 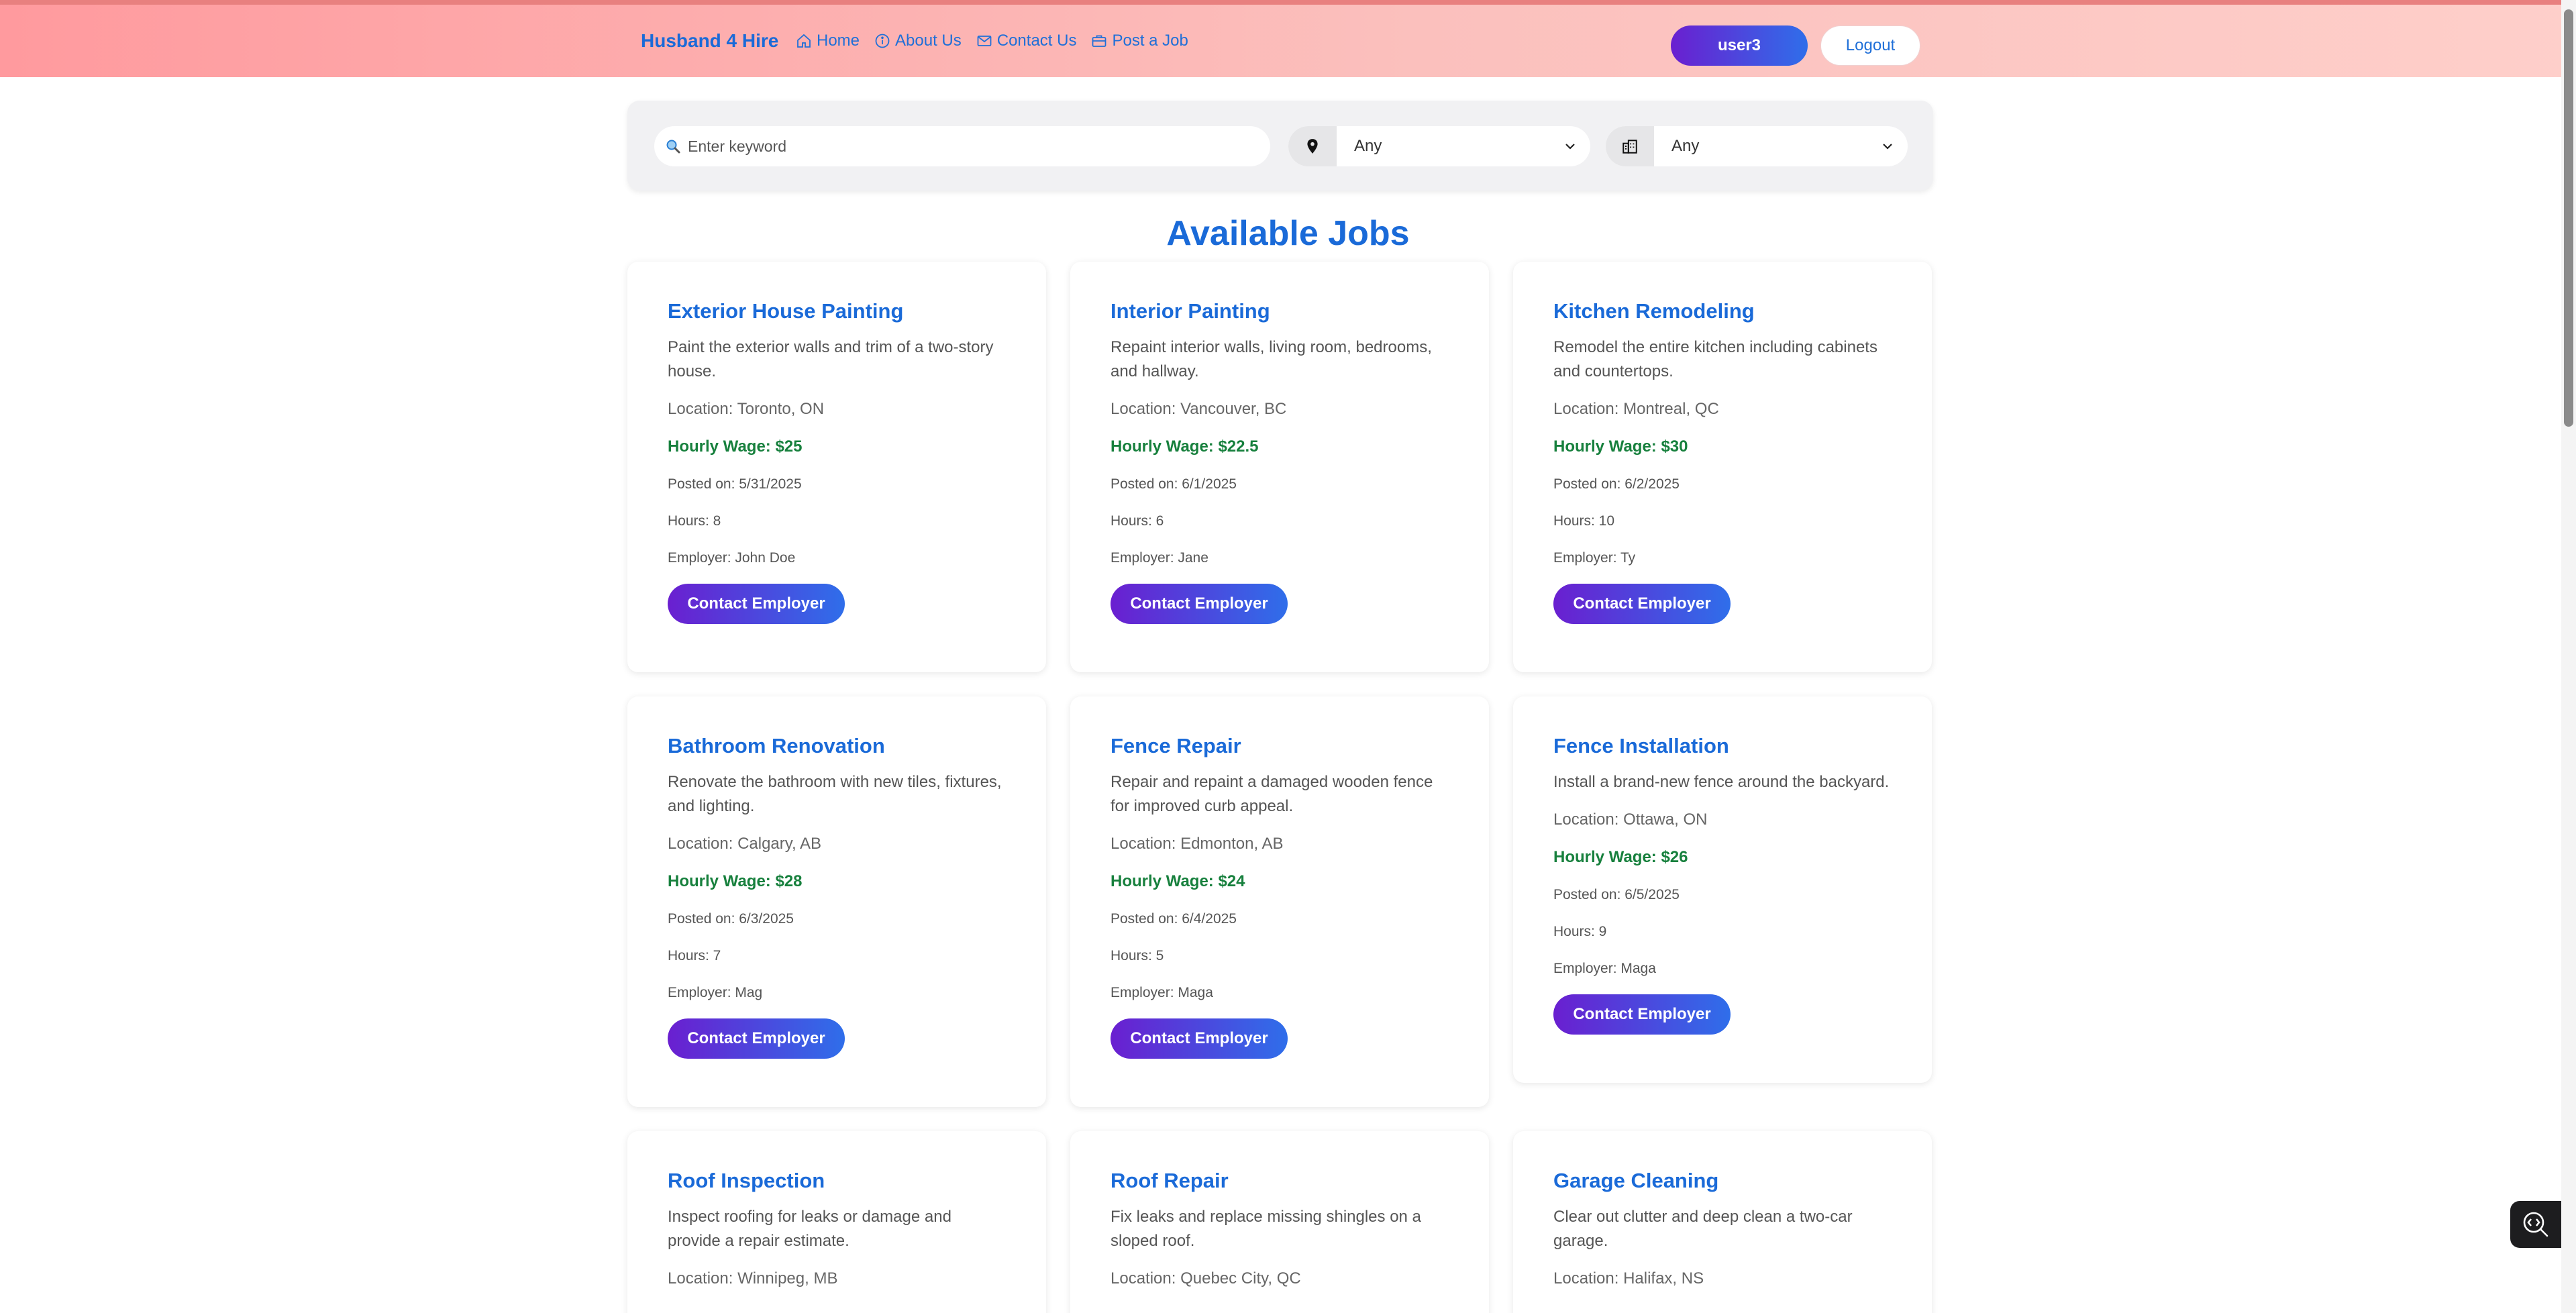 What do you see at coordinates (673, 147) in the screenshot?
I see `search-icon` at bounding box center [673, 147].